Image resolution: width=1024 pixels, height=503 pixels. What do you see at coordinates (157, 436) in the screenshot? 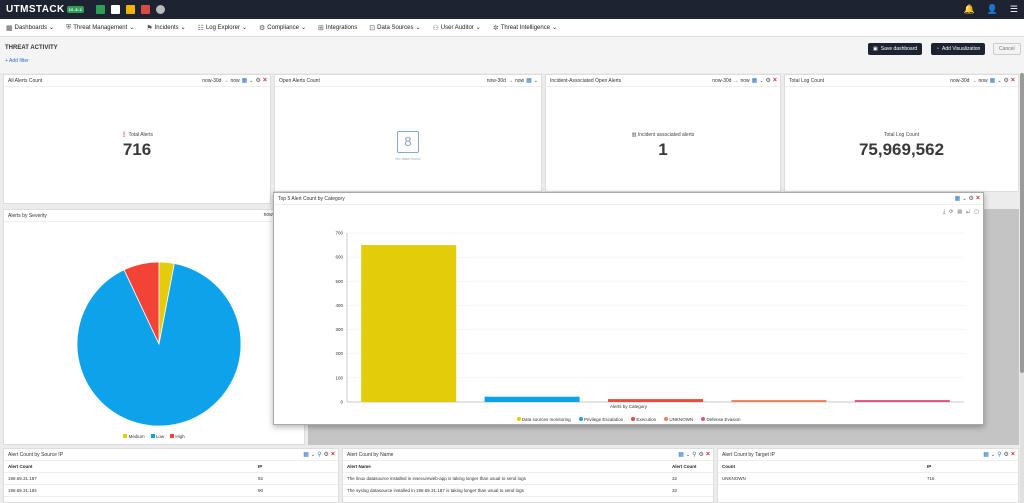
I see `legend-low: Low` at bounding box center [157, 436].